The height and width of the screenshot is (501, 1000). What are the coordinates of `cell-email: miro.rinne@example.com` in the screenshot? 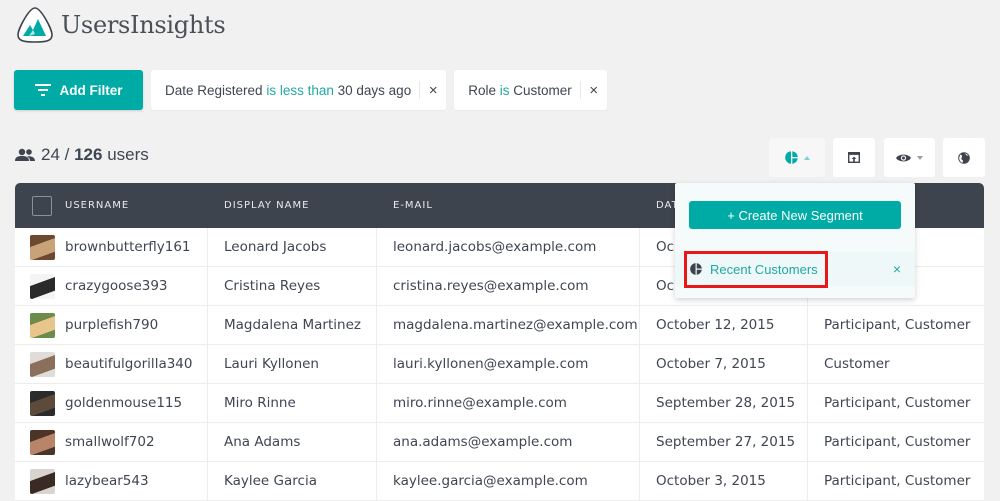 It's located at (508, 403).